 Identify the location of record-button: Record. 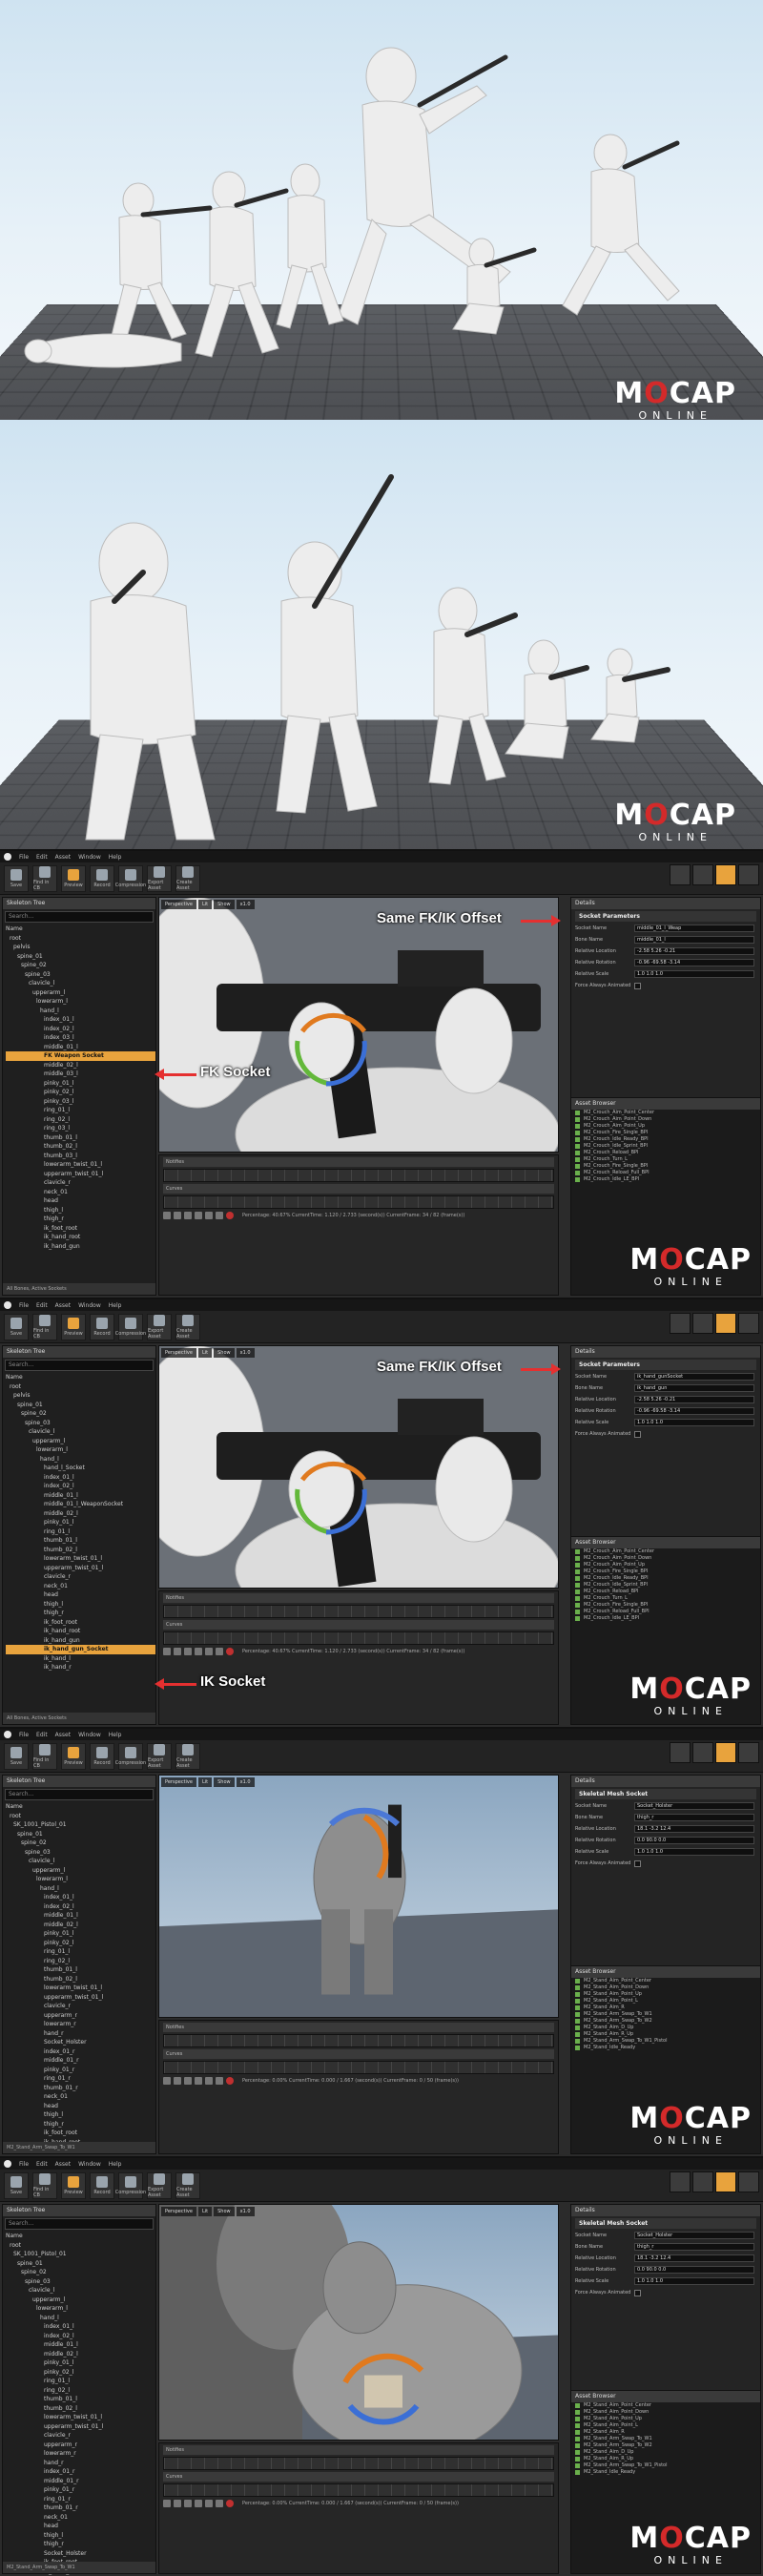
(102, 1326).